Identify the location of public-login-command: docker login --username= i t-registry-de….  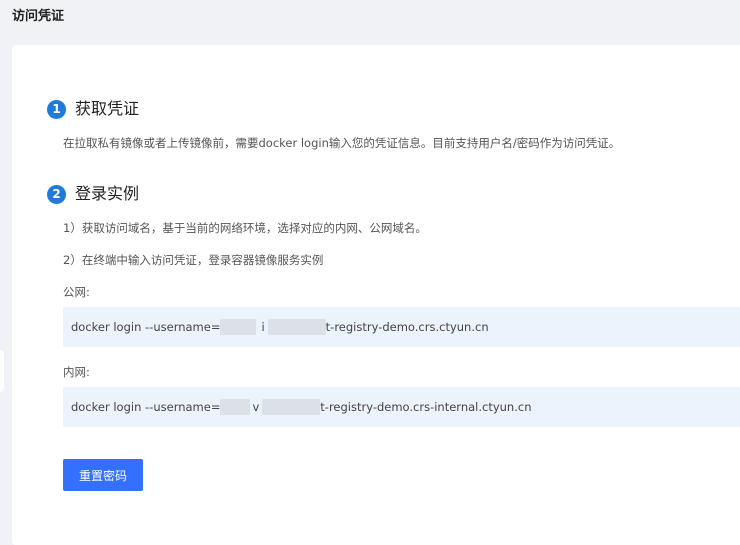
(280, 327).